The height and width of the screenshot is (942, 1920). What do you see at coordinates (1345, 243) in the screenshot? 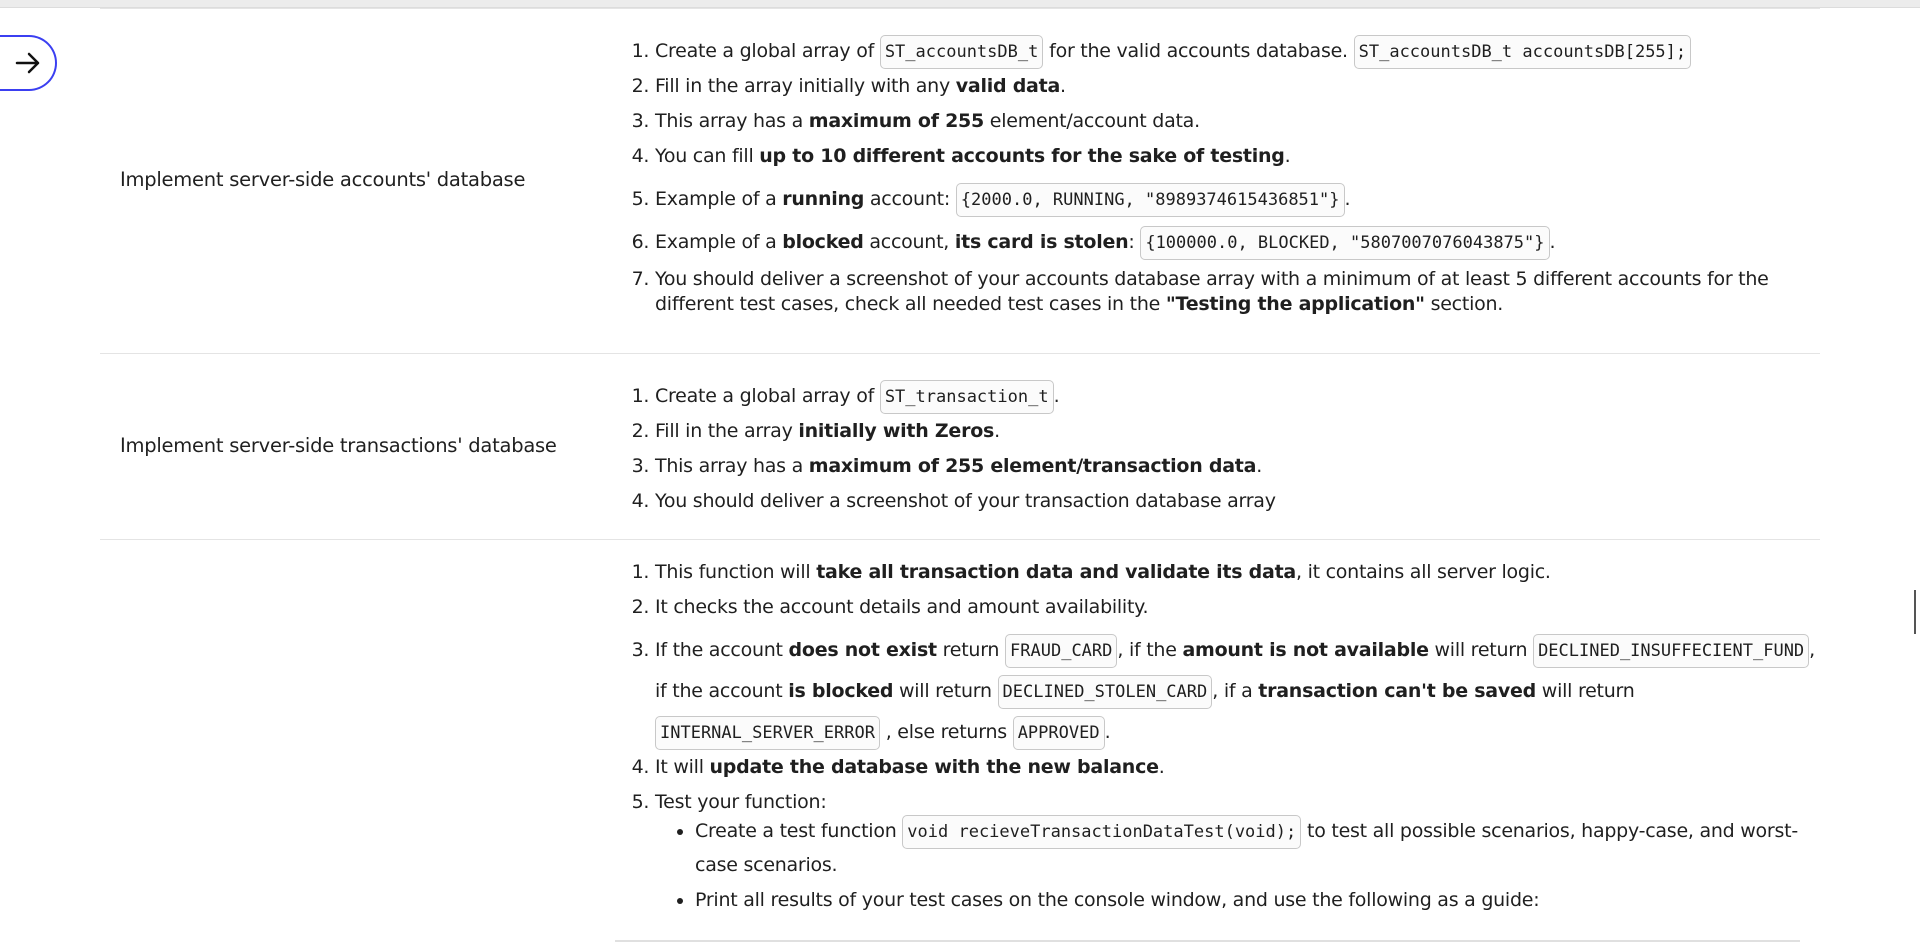
I see `inline-code: {100000.0, BLOCKED, "5807007076043875"}` at bounding box center [1345, 243].